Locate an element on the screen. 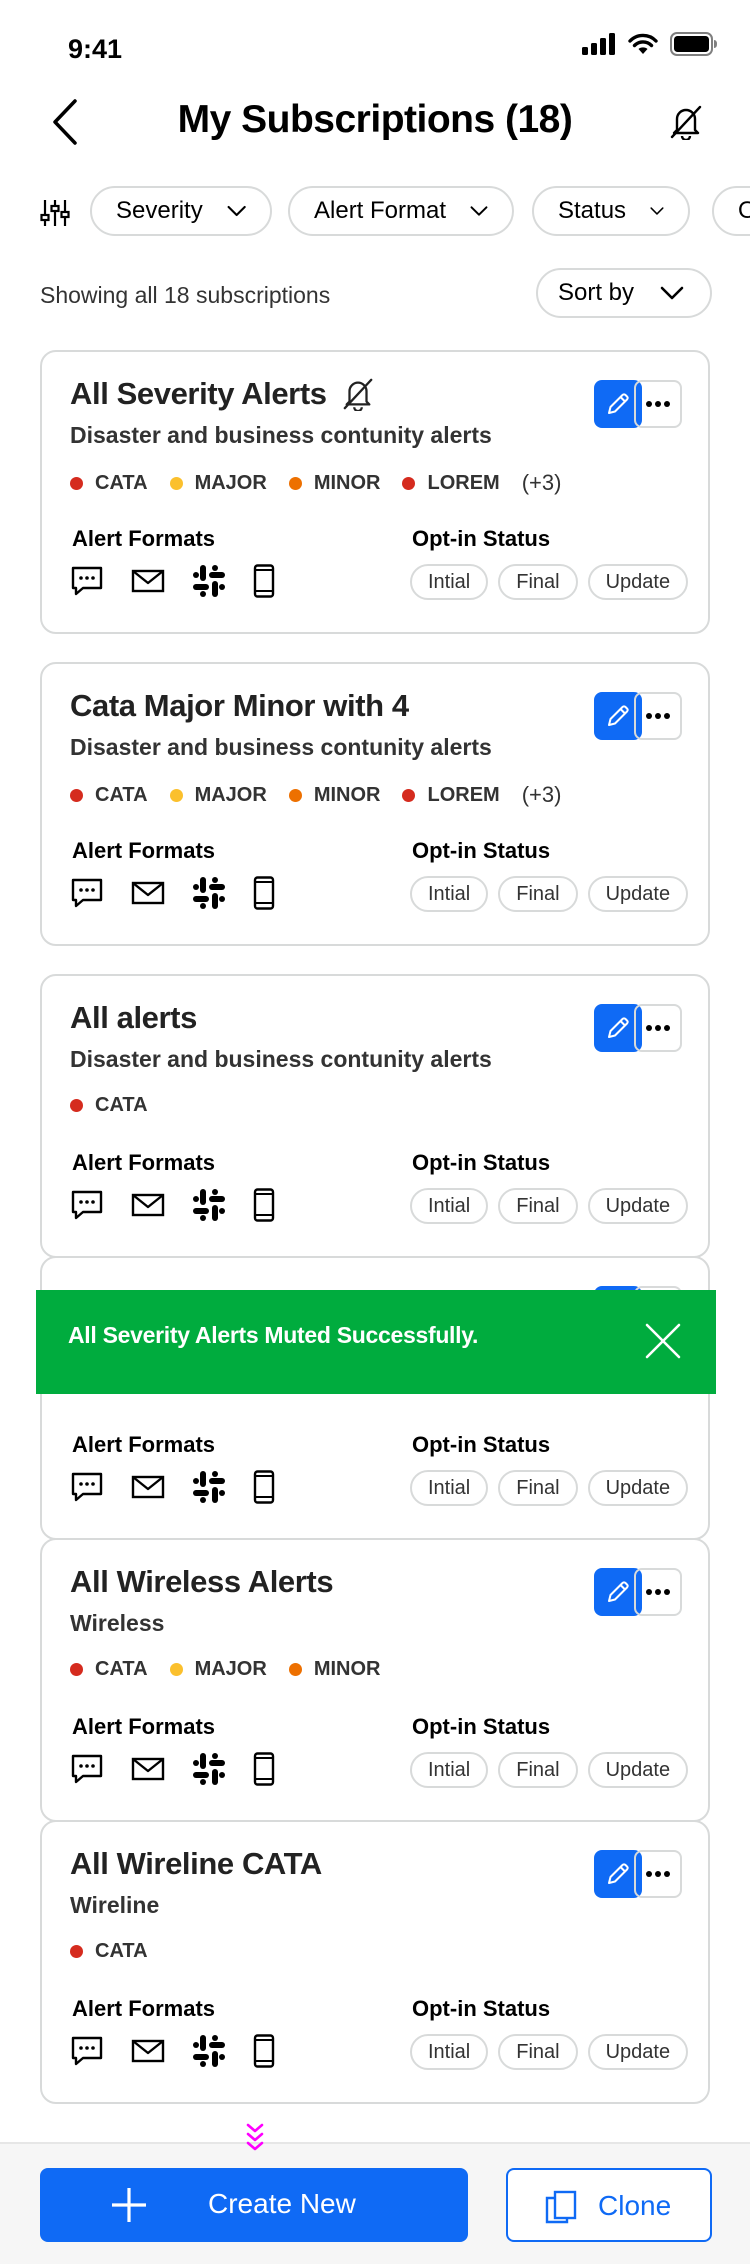 This screenshot has width=750, height=2264. mobile-phone-icon is located at coordinates (264, 893).